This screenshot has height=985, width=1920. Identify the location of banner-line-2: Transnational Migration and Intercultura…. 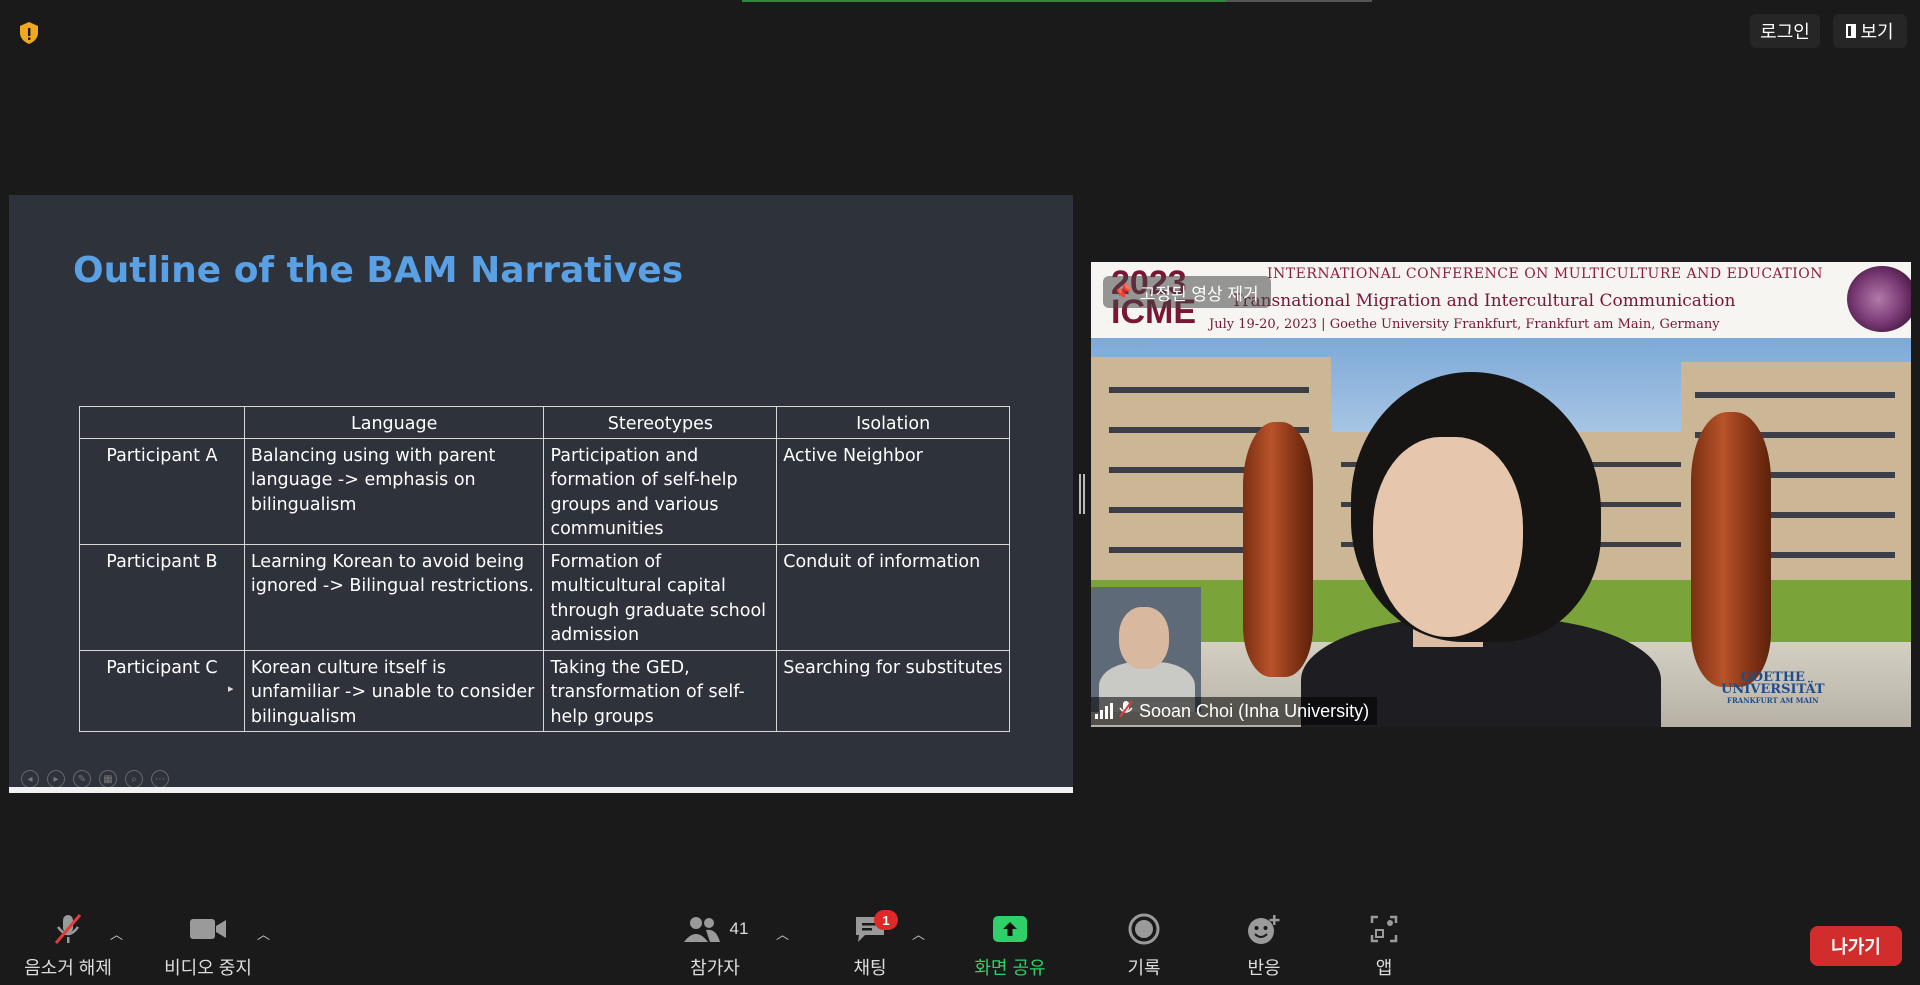
(1483, 301).